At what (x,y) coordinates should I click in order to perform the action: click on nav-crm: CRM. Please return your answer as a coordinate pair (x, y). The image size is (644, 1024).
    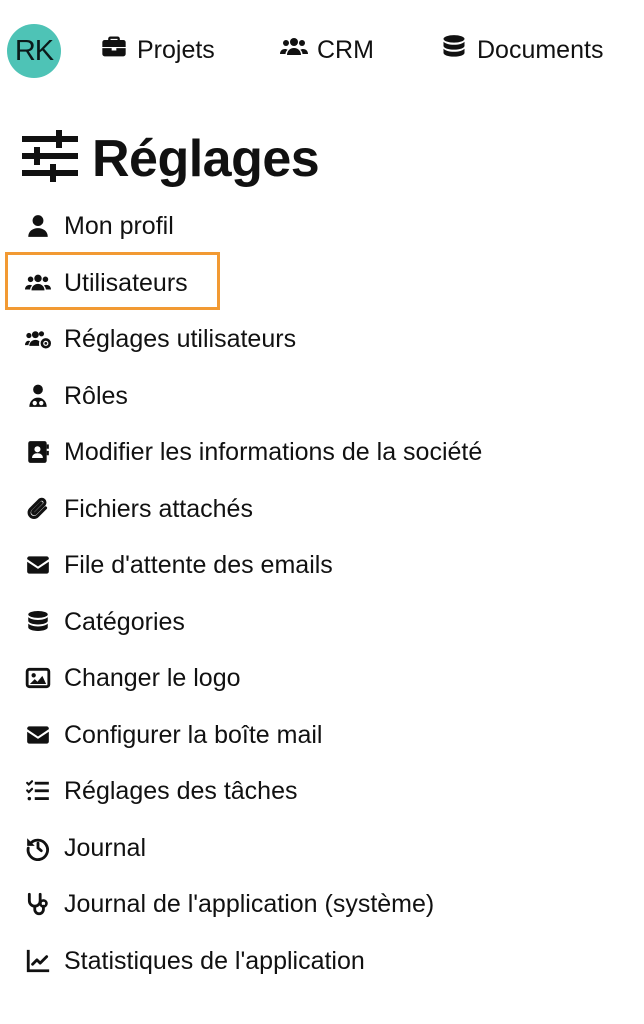
    Looking at the image, I should click on (327, 50).